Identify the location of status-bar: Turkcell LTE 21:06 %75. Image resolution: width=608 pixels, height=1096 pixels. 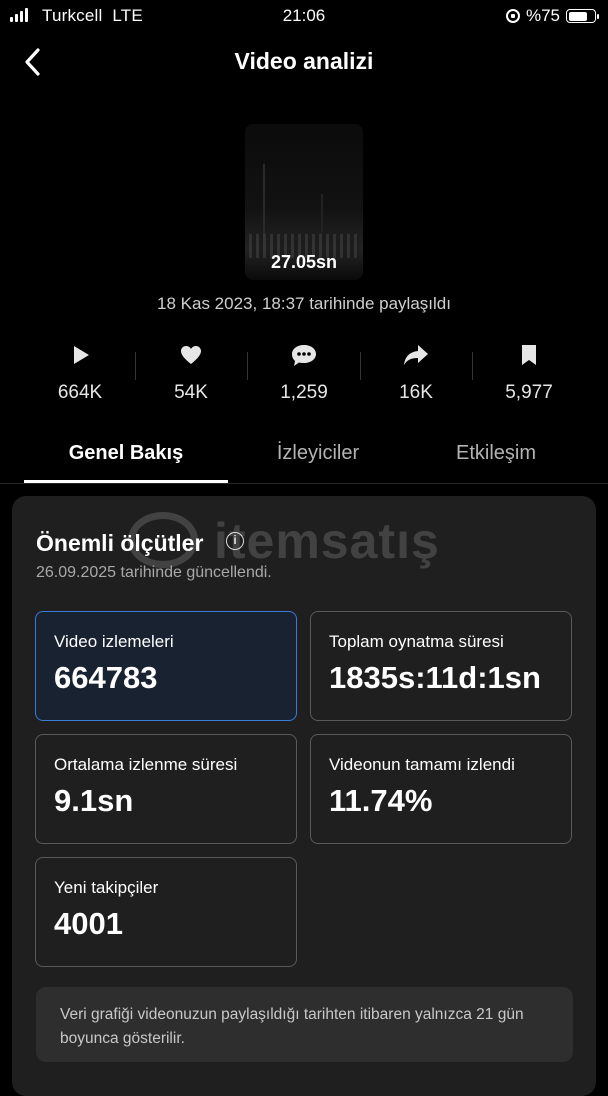
(304, 16).